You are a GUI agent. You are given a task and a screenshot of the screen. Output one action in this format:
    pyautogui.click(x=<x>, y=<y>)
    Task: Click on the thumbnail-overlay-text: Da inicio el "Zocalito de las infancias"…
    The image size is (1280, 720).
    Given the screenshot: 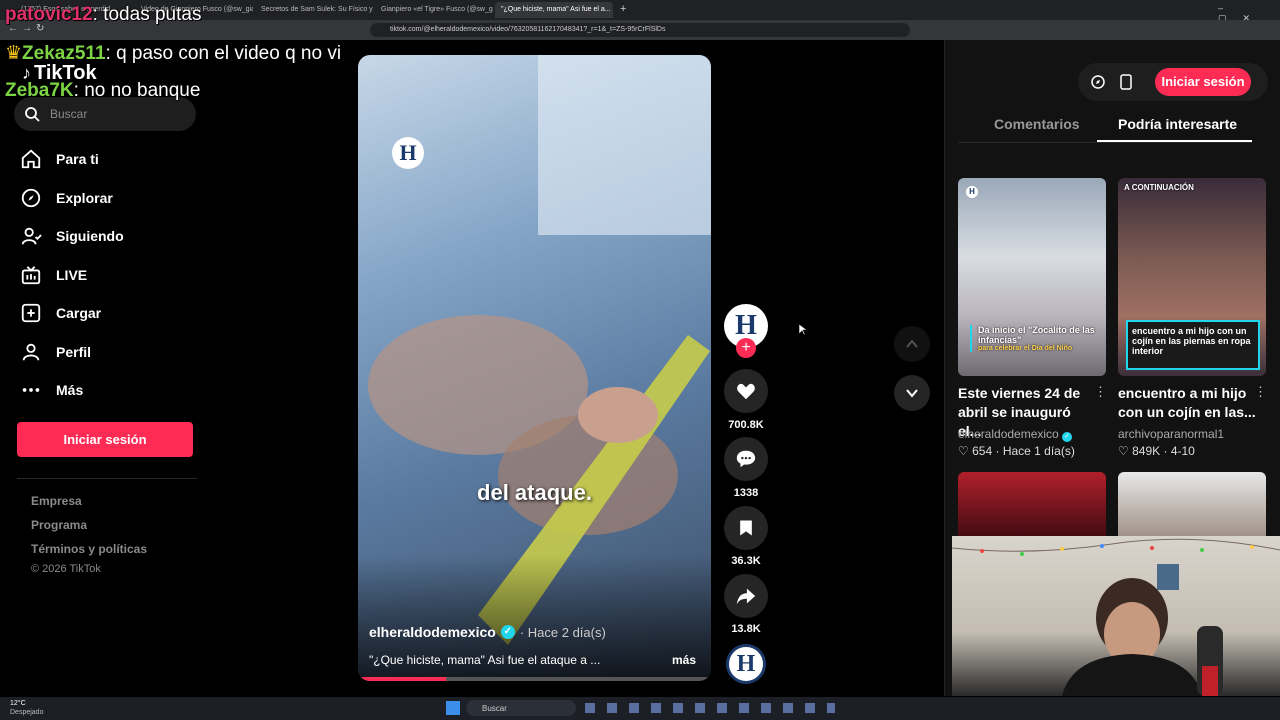 What is the action you would take?
    pyautogui.click(x=1034, y=338)
    